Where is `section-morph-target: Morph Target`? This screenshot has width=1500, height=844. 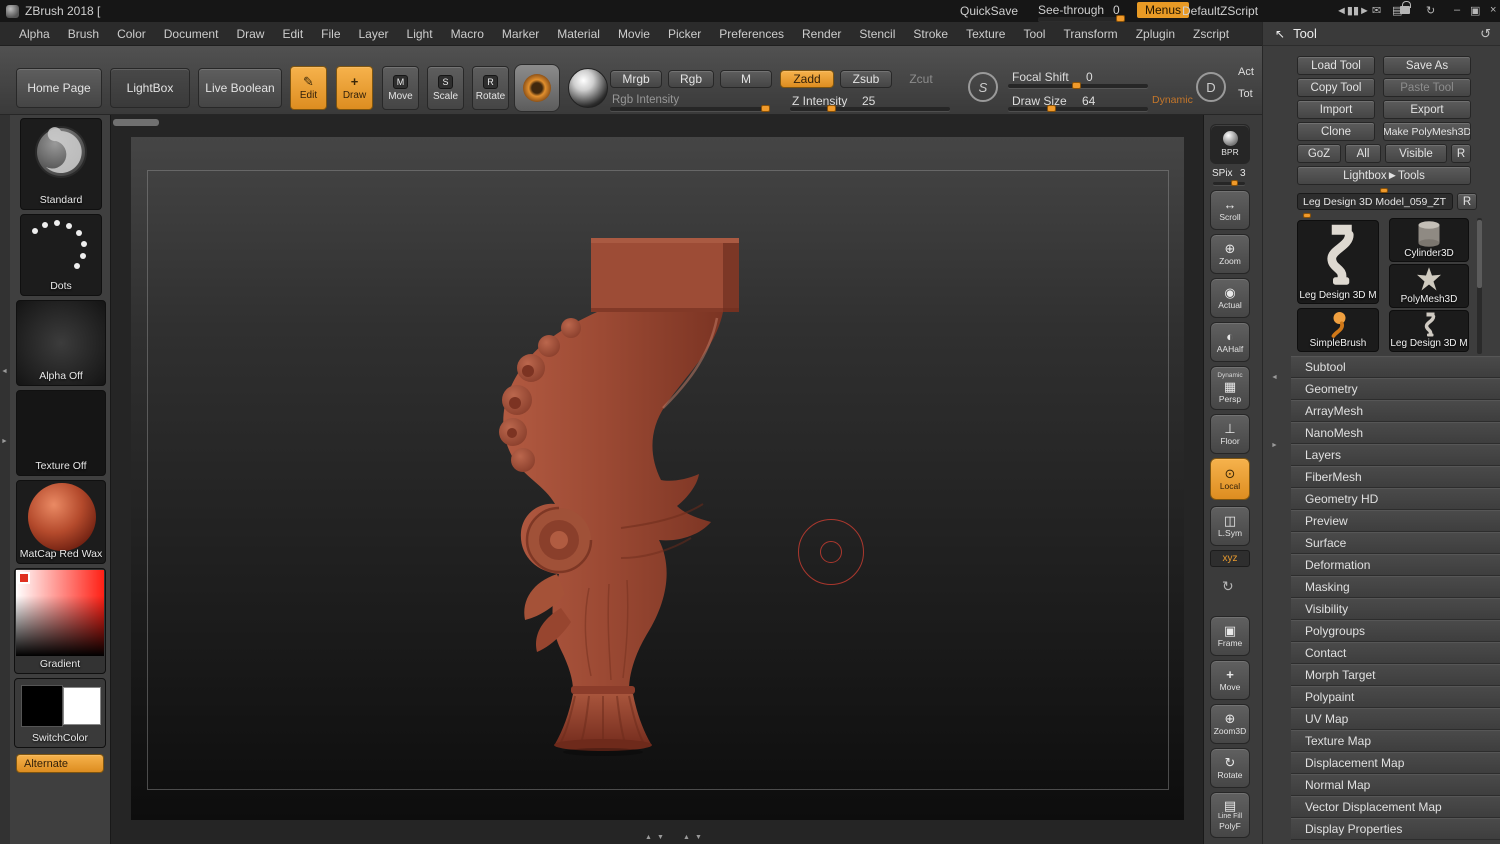
section-morph-target: Morph Target is located at coordinates (1395, 675).